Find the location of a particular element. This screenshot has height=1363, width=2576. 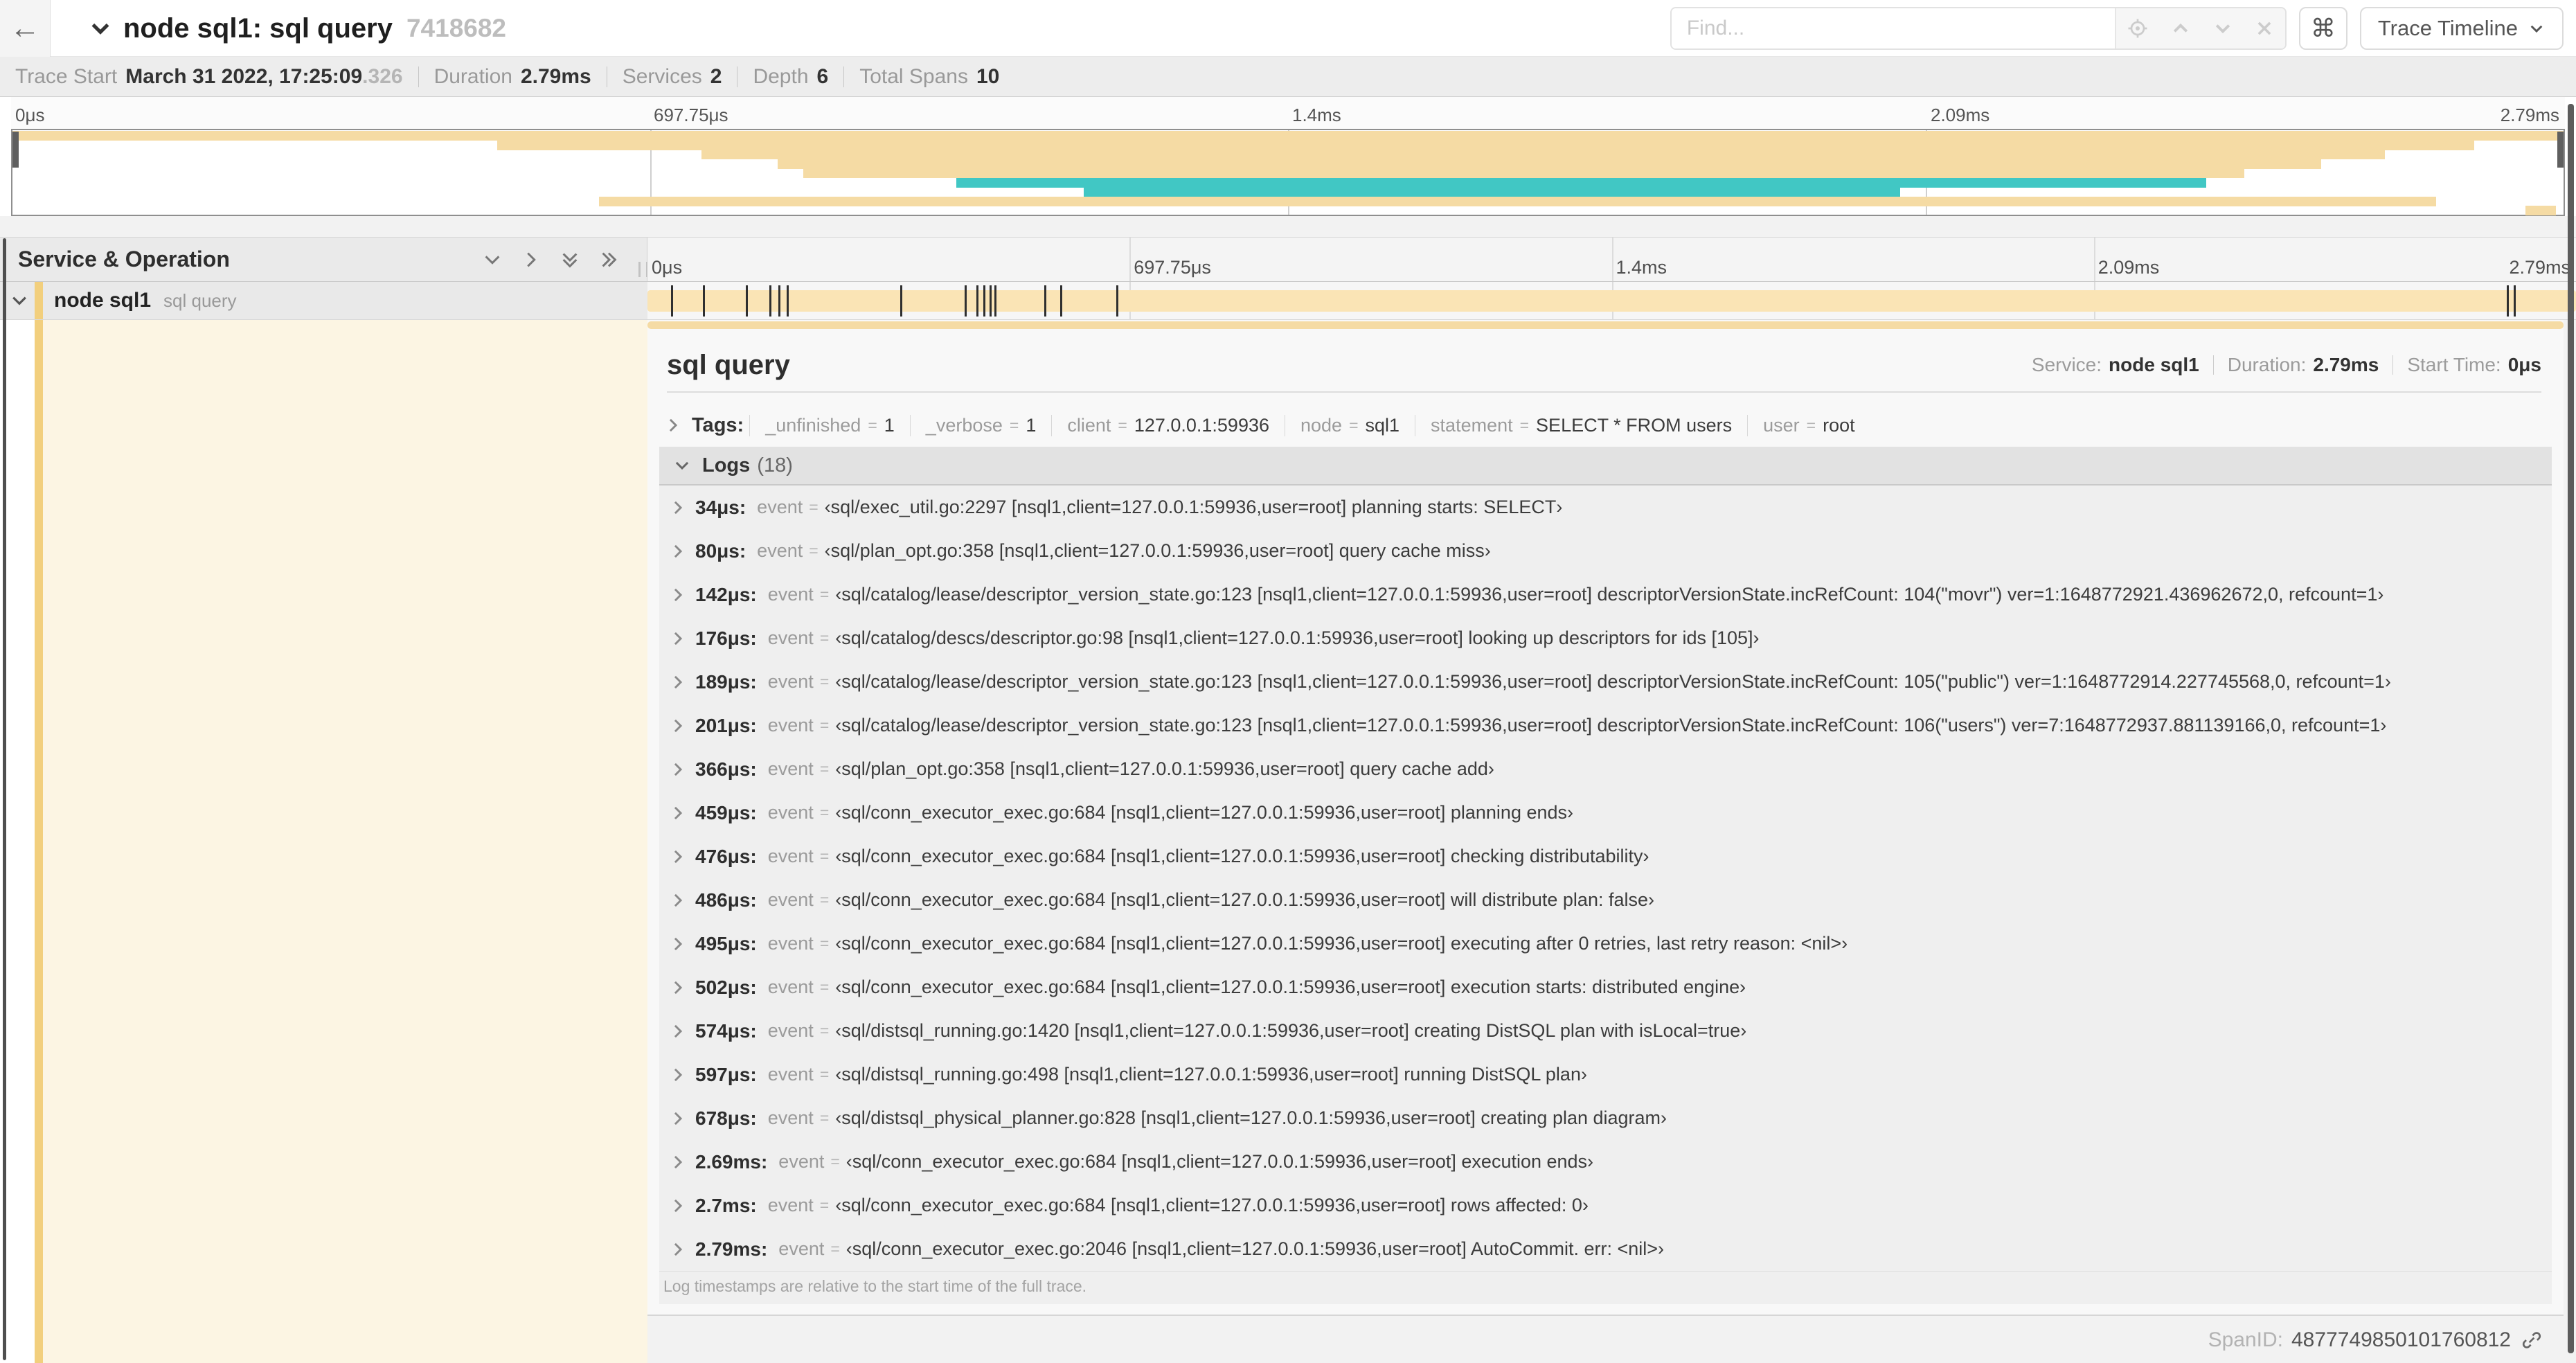

back-arrow-icon: ← is located at coordinates (25, 28).